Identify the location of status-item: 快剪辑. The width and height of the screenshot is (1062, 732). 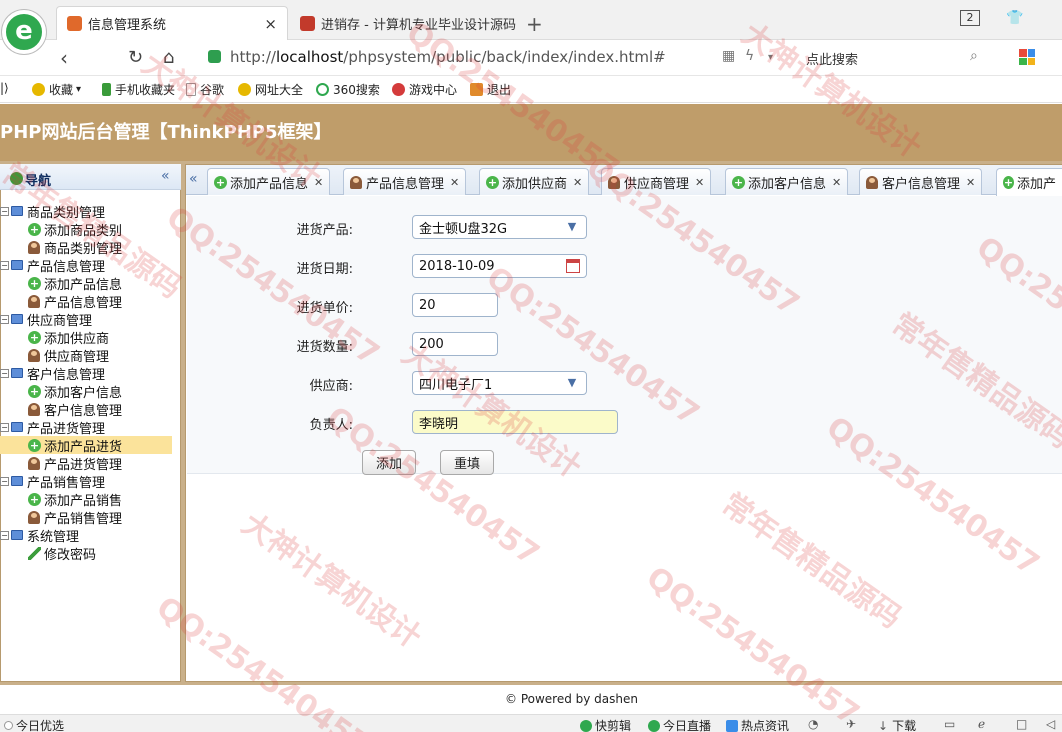
(605, 724).